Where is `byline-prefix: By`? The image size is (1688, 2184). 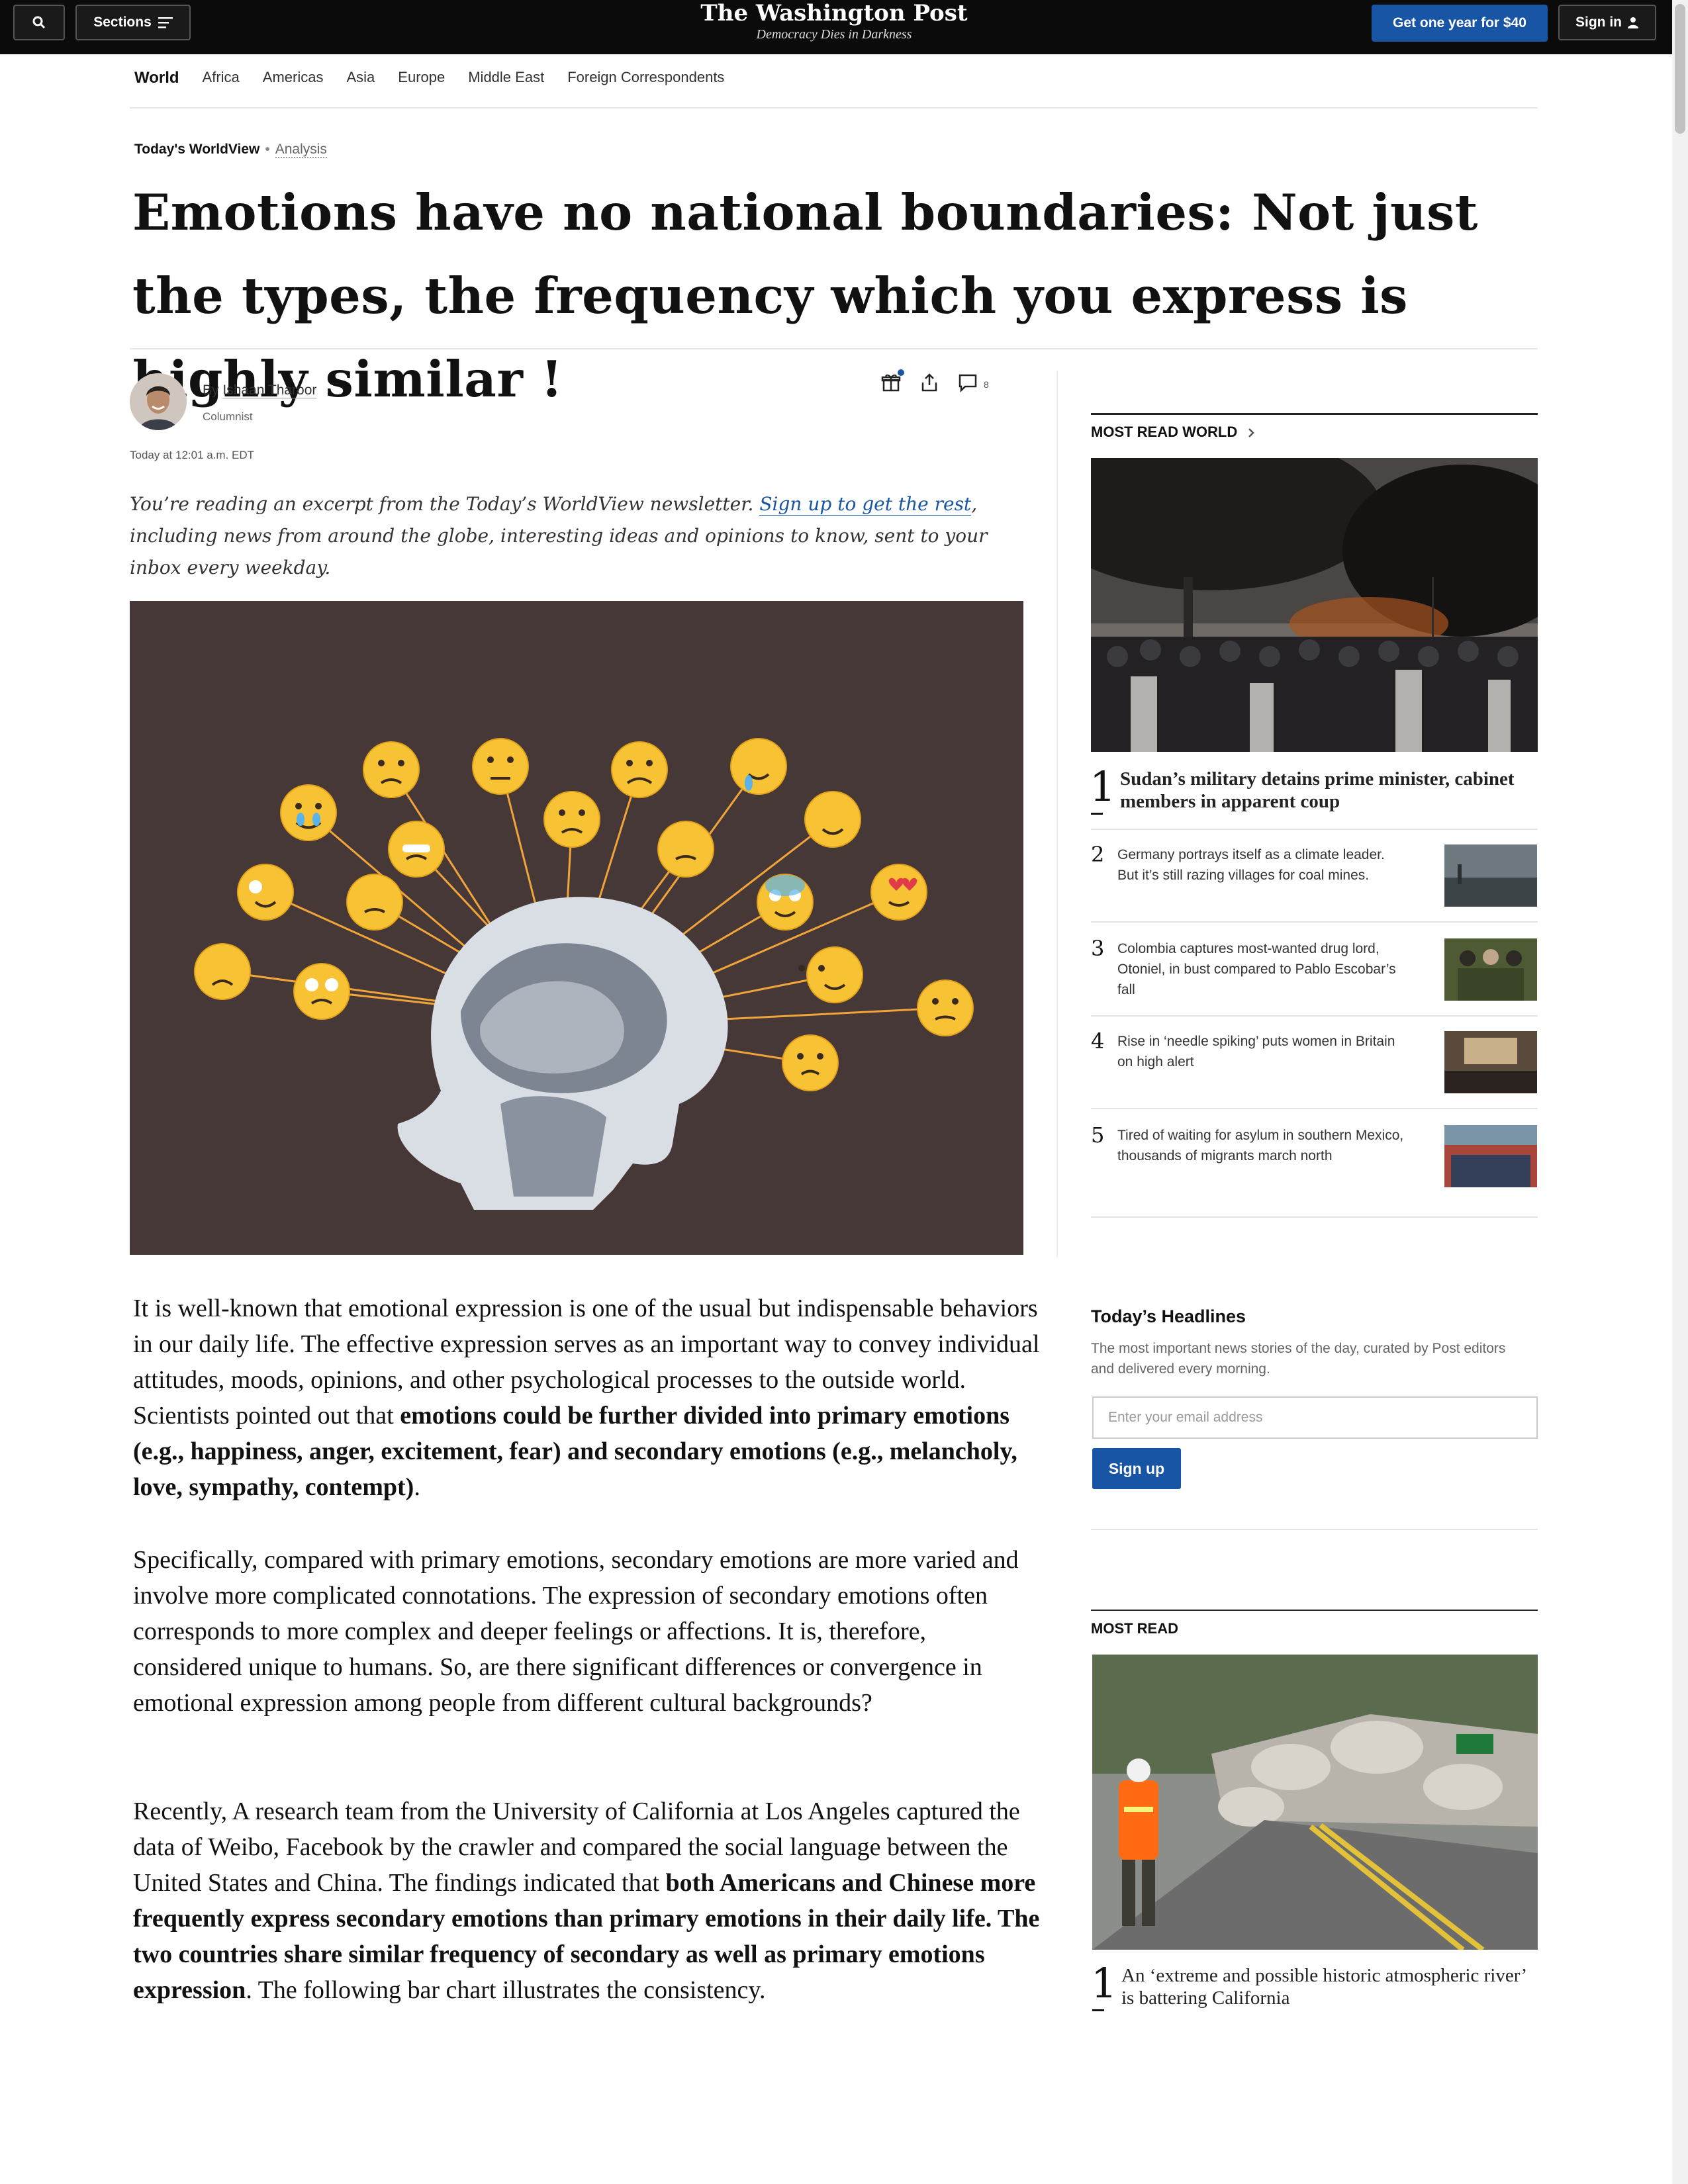 byline-prefix: By is located at coordinates (211, 390).